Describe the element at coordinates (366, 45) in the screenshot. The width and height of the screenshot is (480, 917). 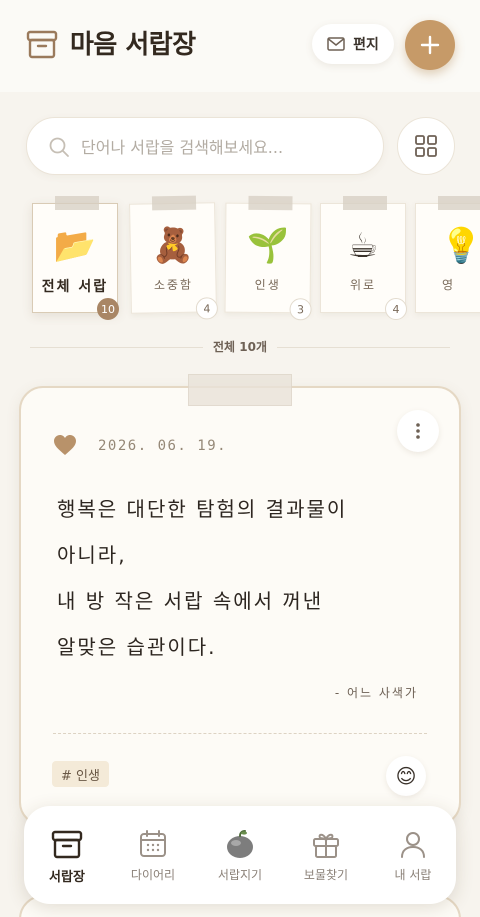
I see `letter-button-label: 편지` at that location.